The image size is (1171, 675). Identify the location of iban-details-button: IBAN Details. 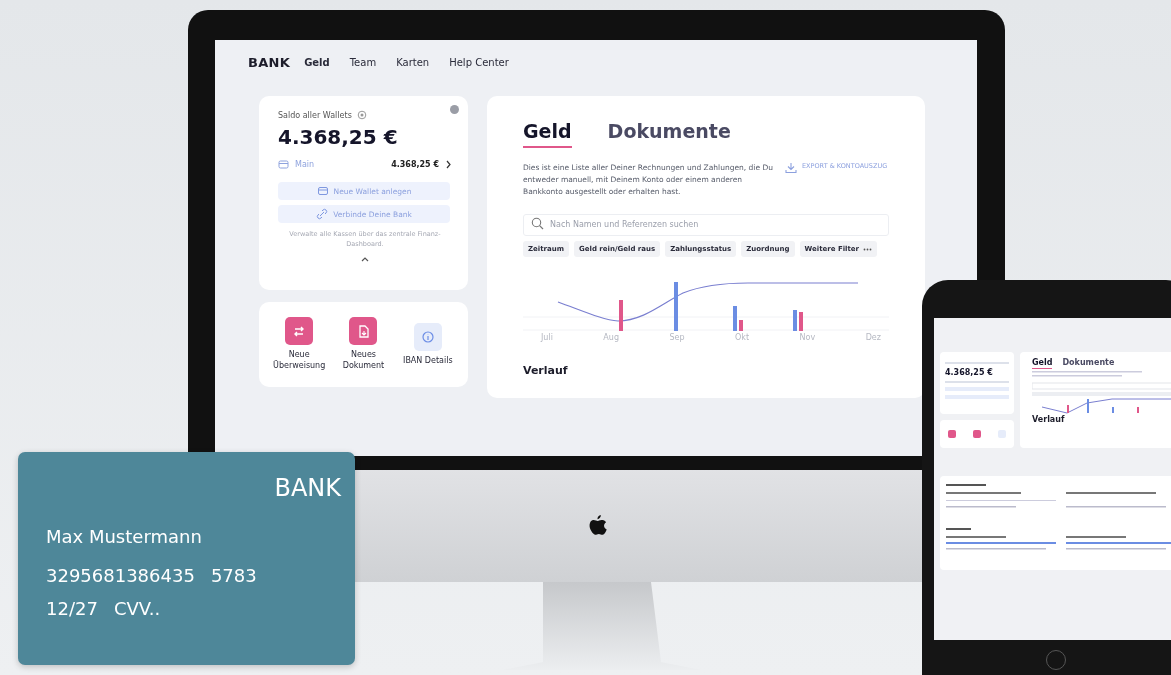
(427, 344).